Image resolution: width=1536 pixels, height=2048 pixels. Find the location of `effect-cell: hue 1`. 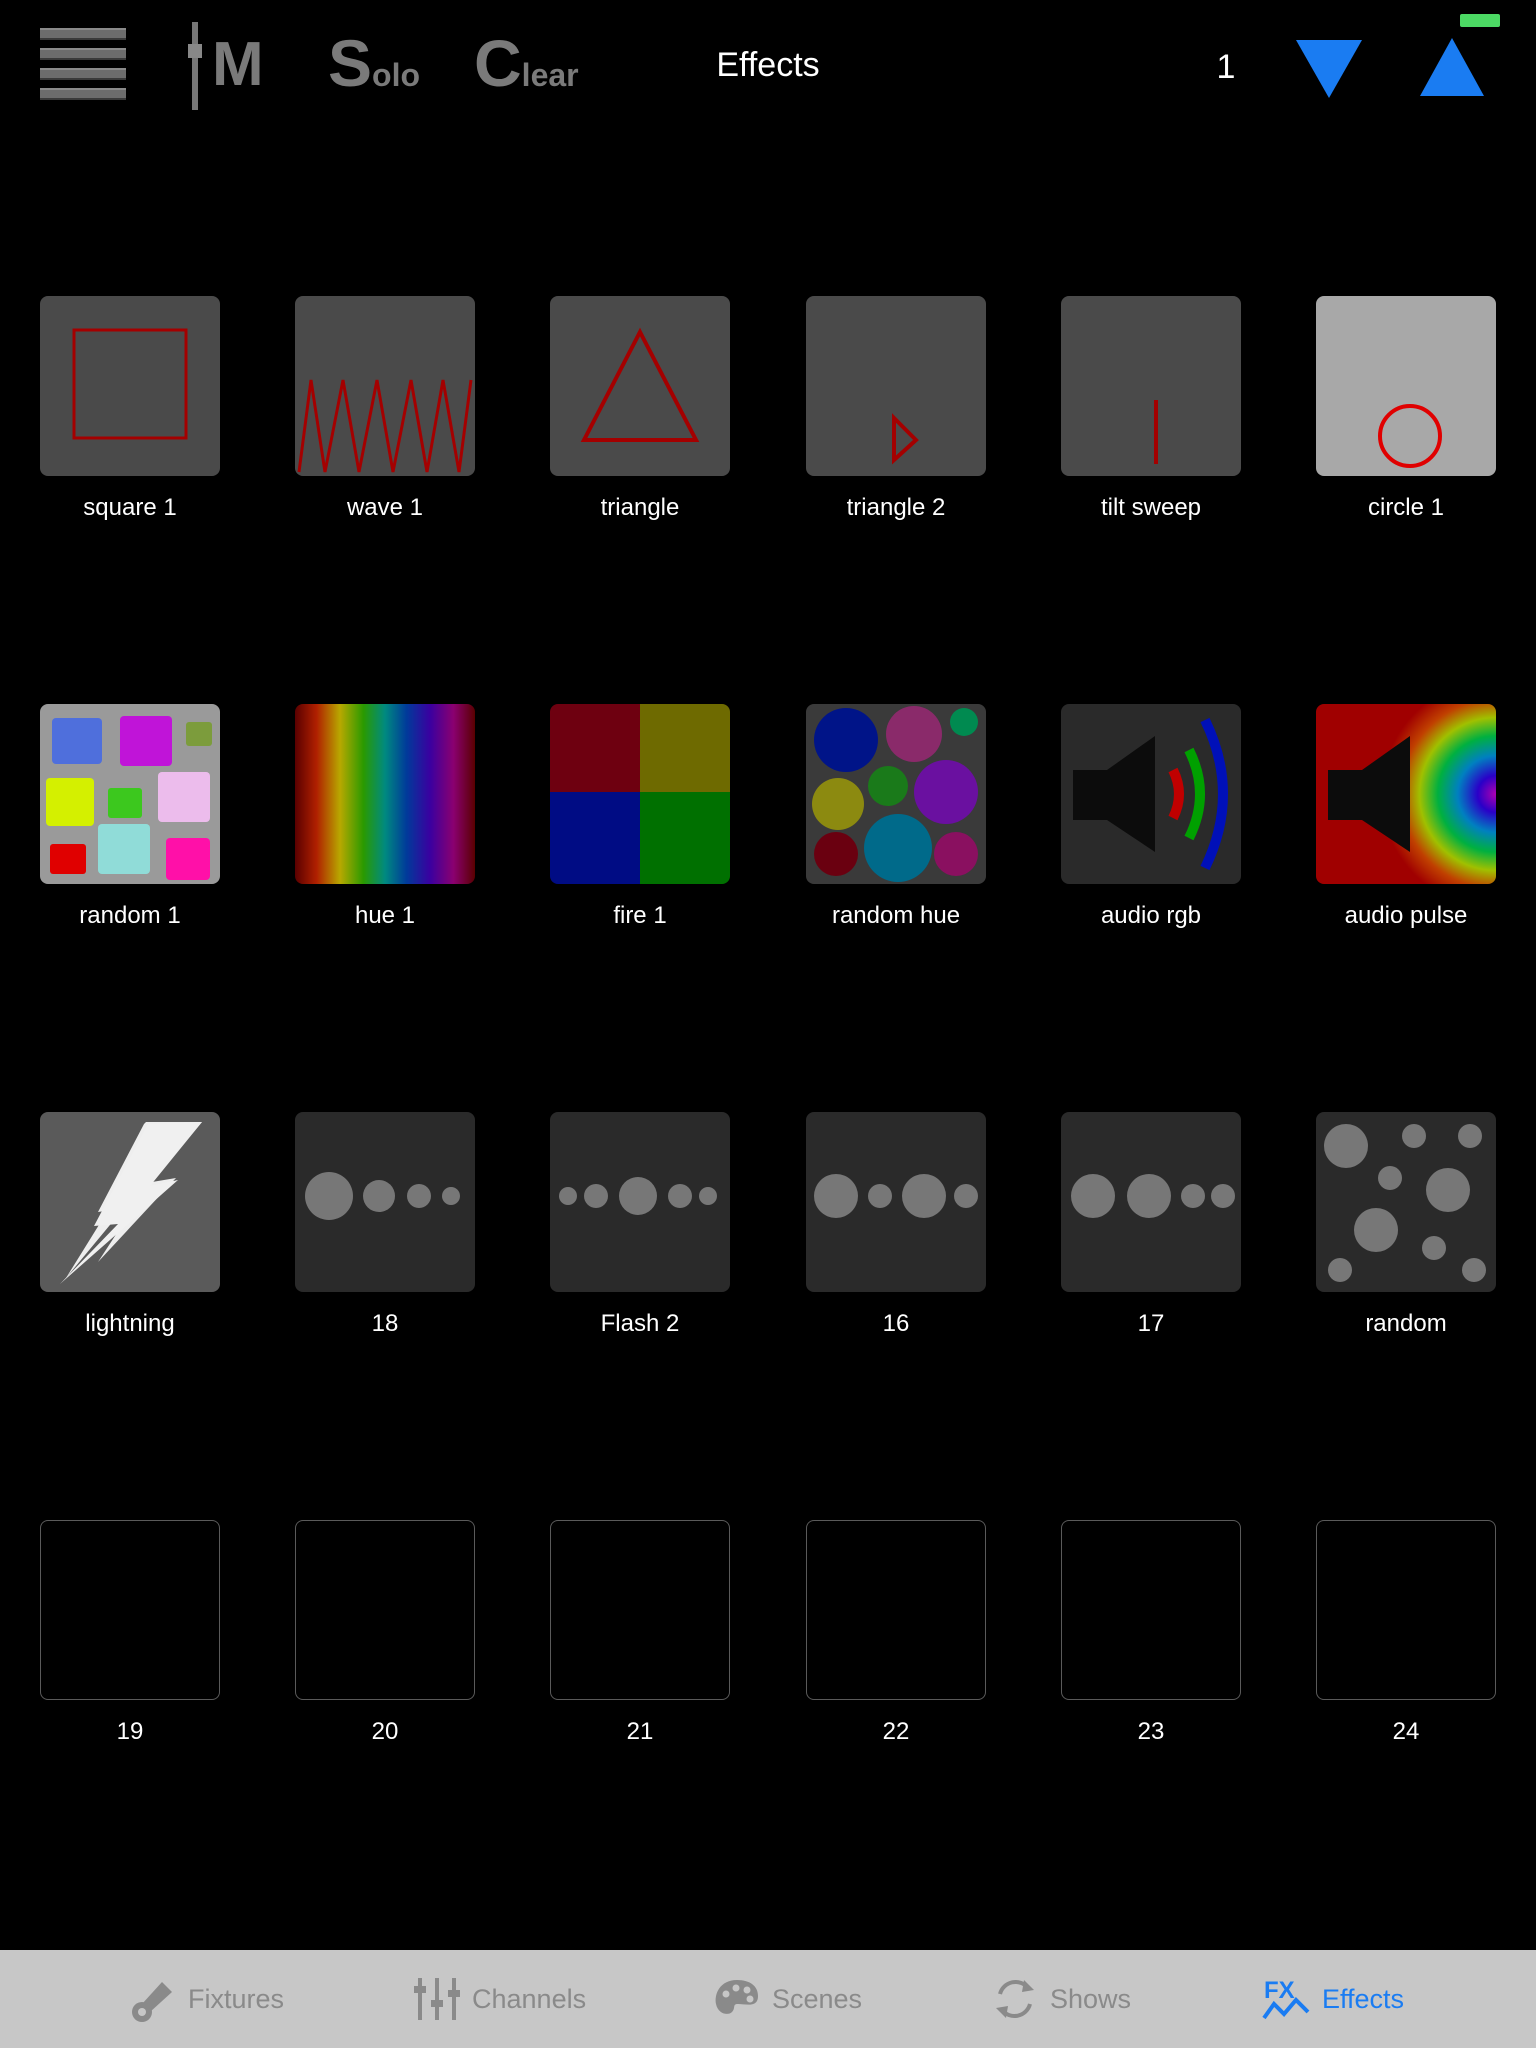

effect-cell: hue 1 is located at coordinates (385, 817).